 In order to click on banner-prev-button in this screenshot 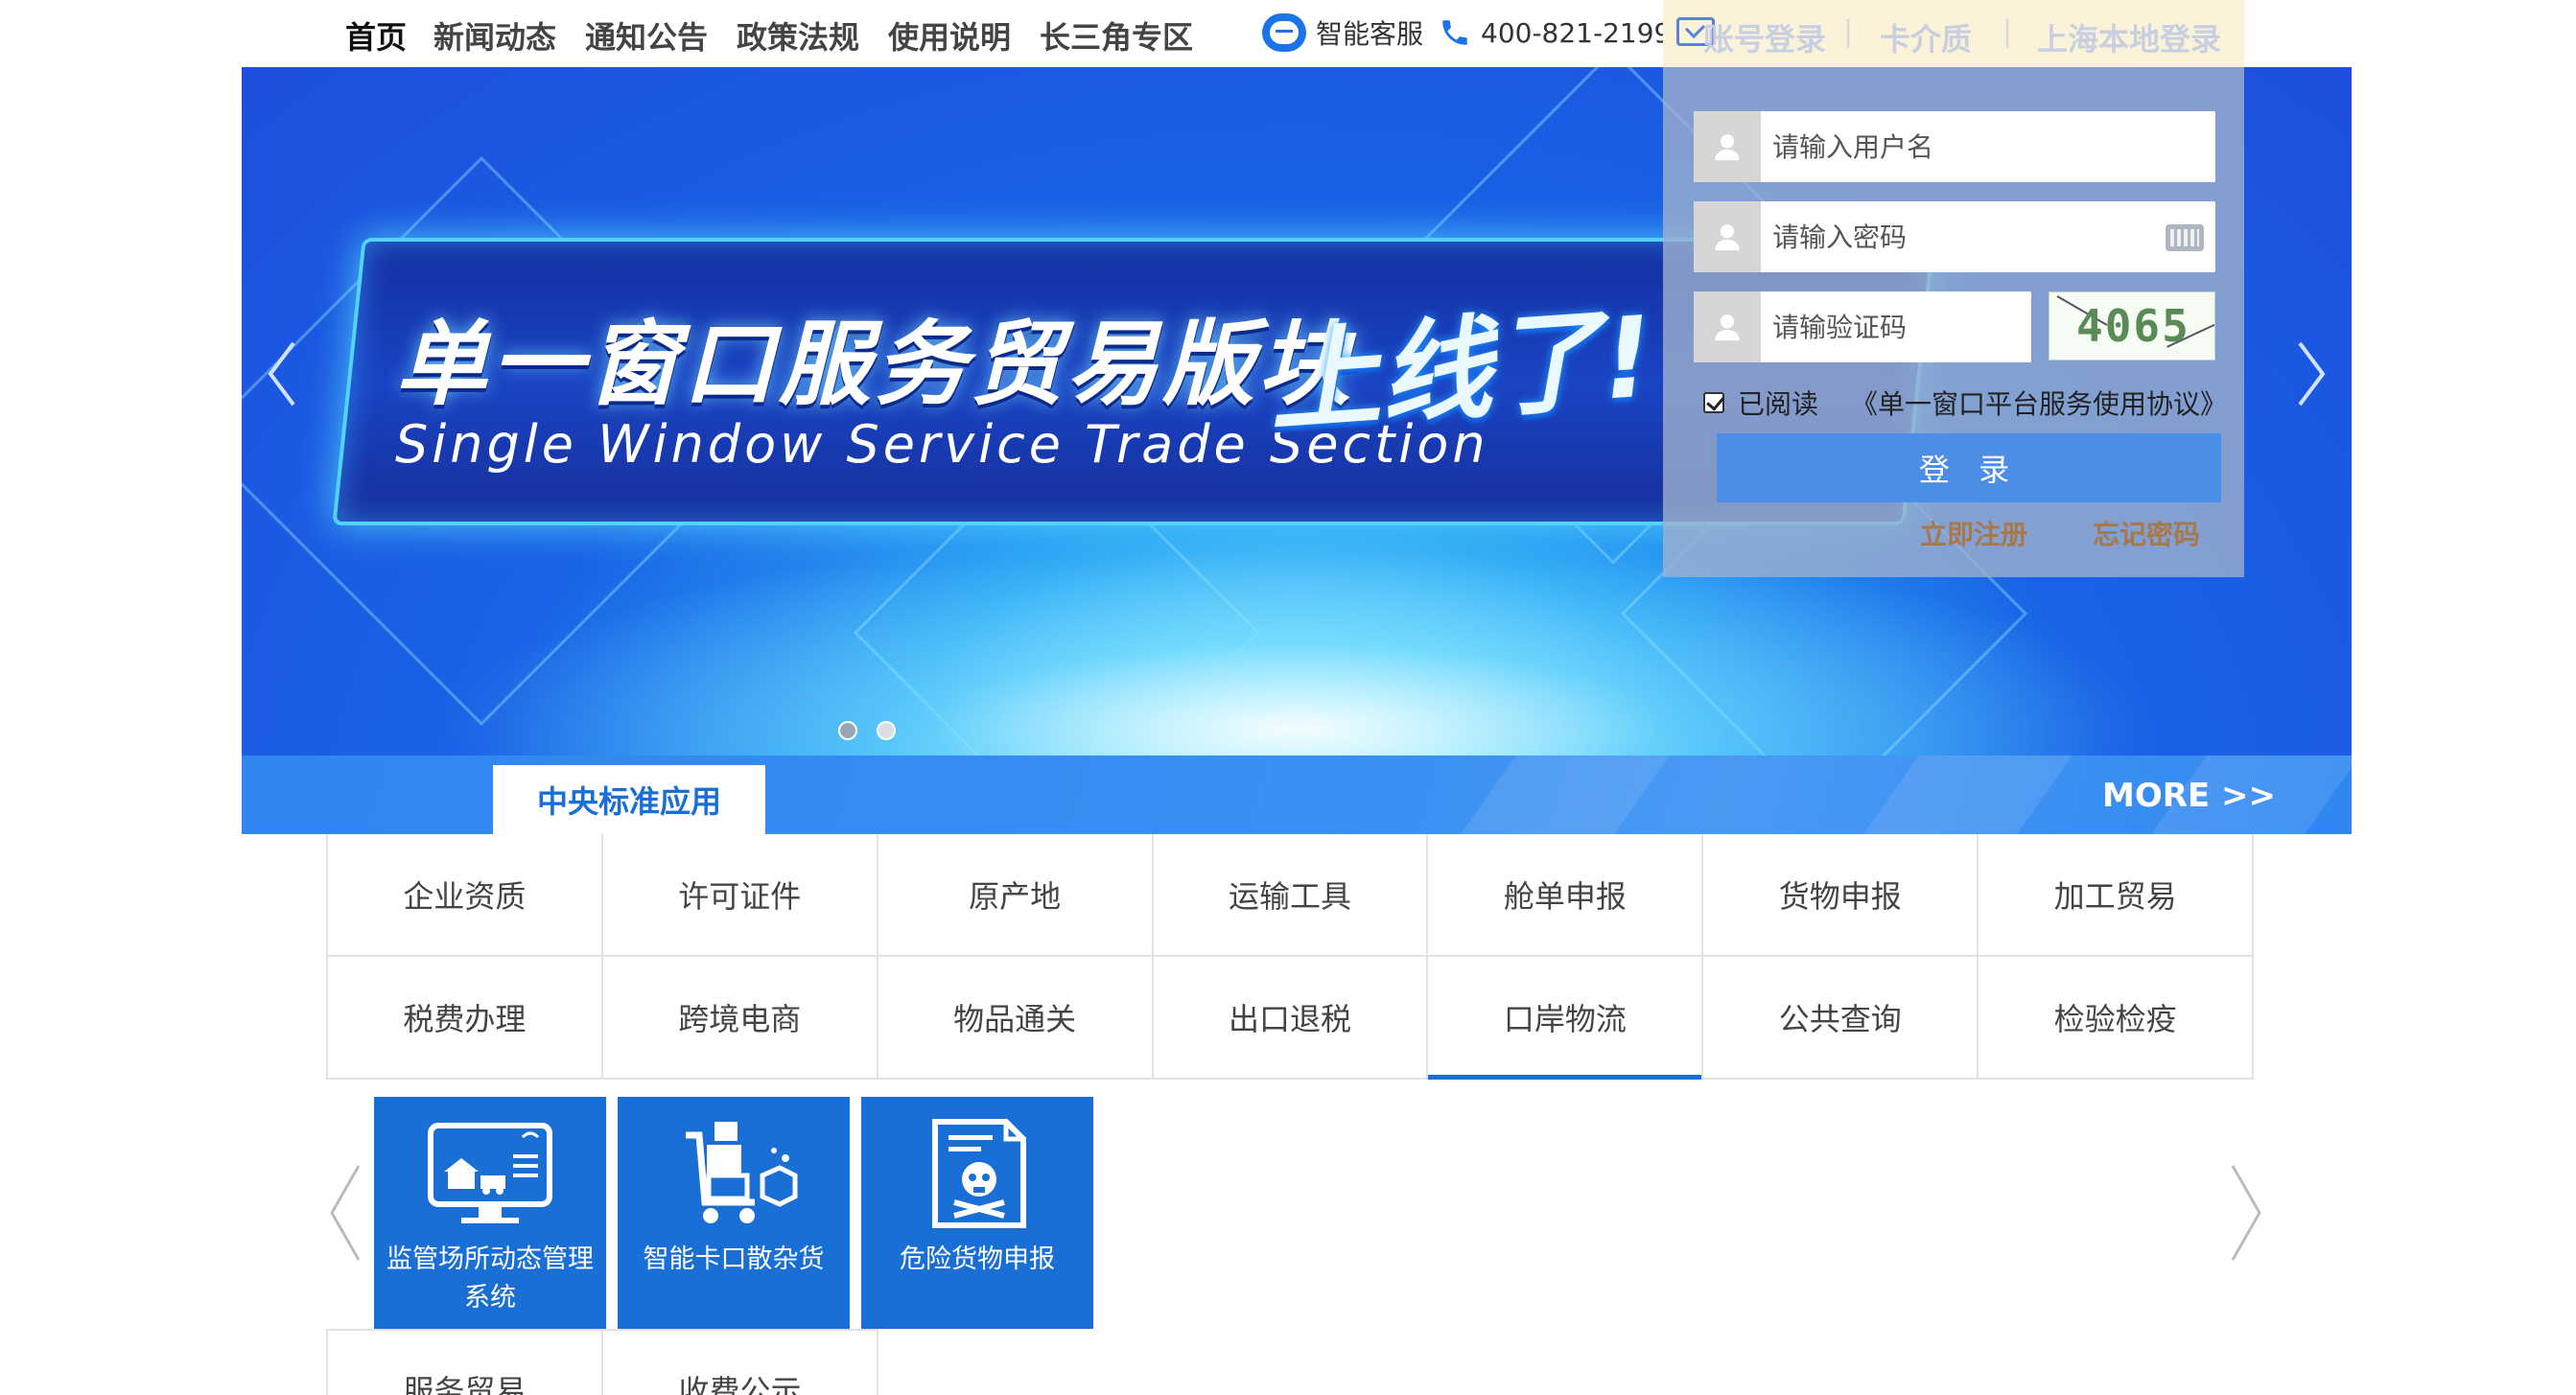, I will do `click(282, 374)`.